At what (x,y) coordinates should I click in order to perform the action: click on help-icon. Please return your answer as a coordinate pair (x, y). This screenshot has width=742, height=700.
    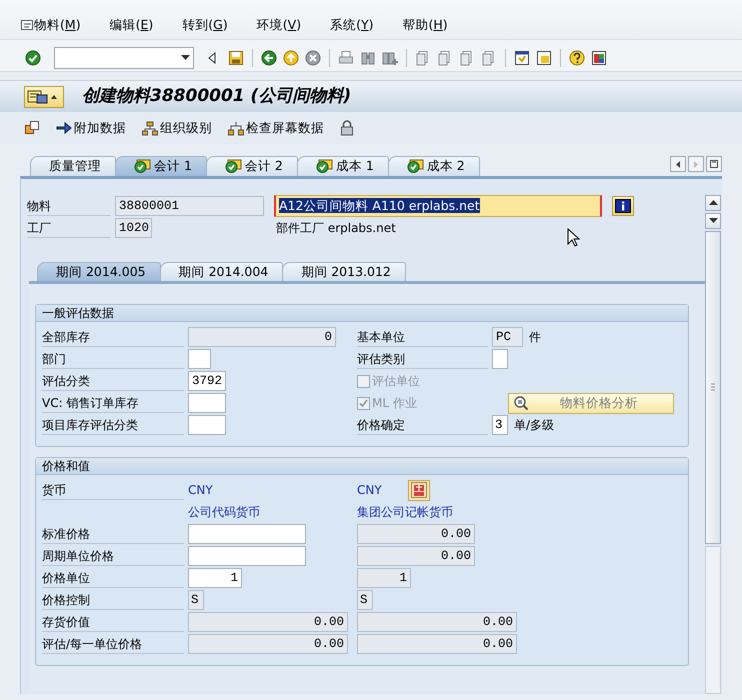
    Looking at the image, I should click on (577, 58).